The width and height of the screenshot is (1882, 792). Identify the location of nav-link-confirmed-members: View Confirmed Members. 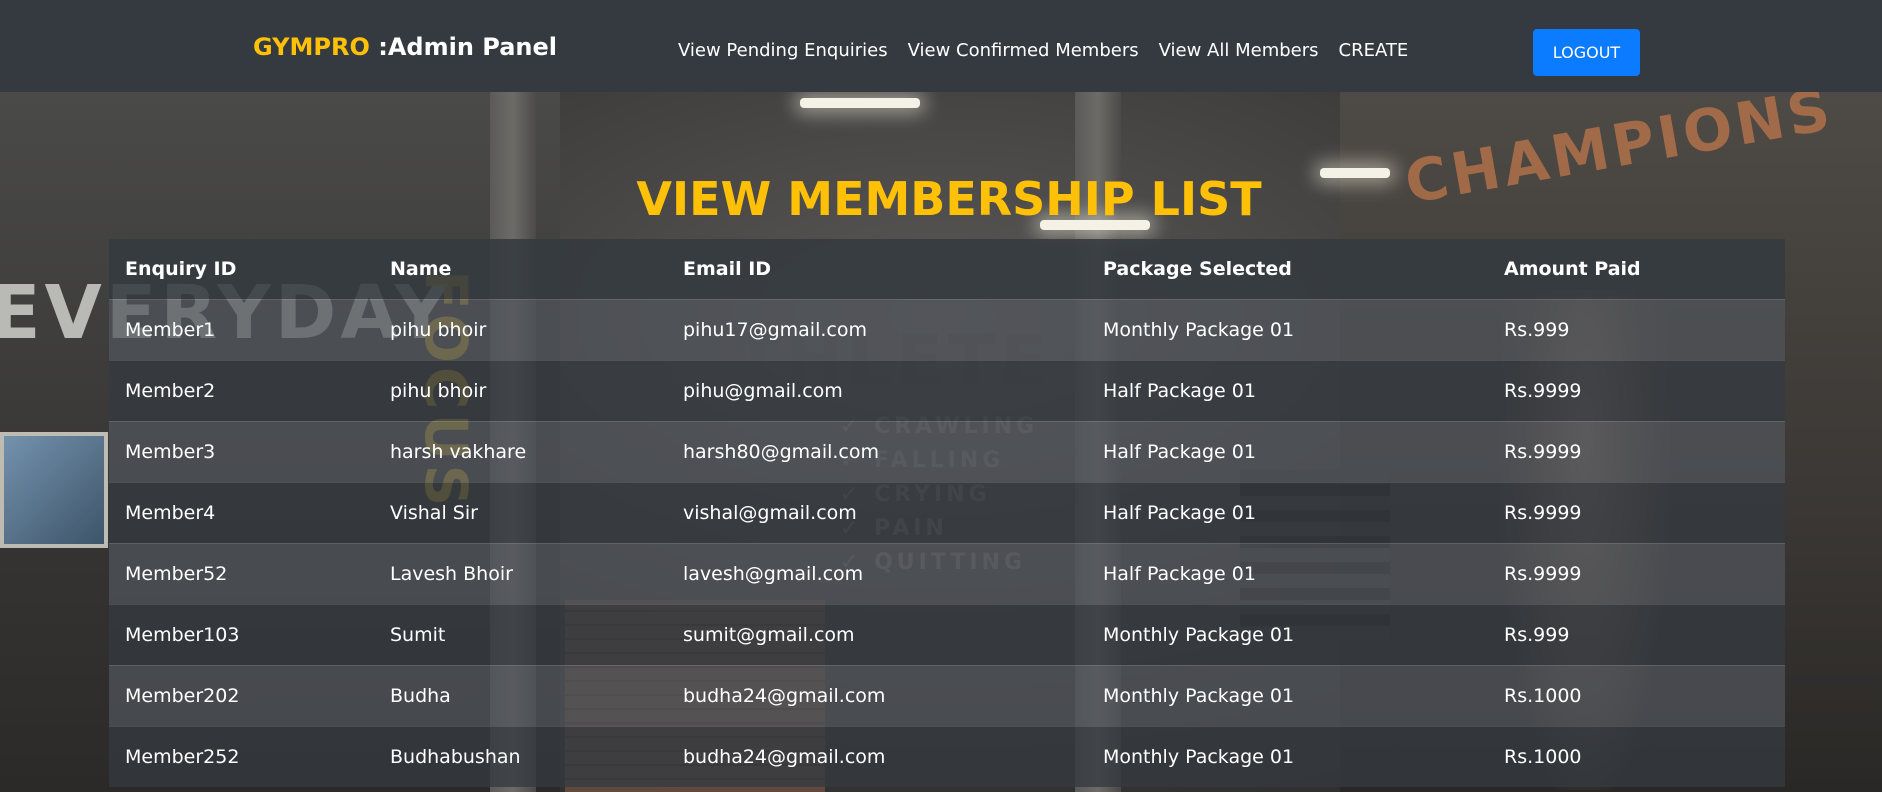
(1023, 50).